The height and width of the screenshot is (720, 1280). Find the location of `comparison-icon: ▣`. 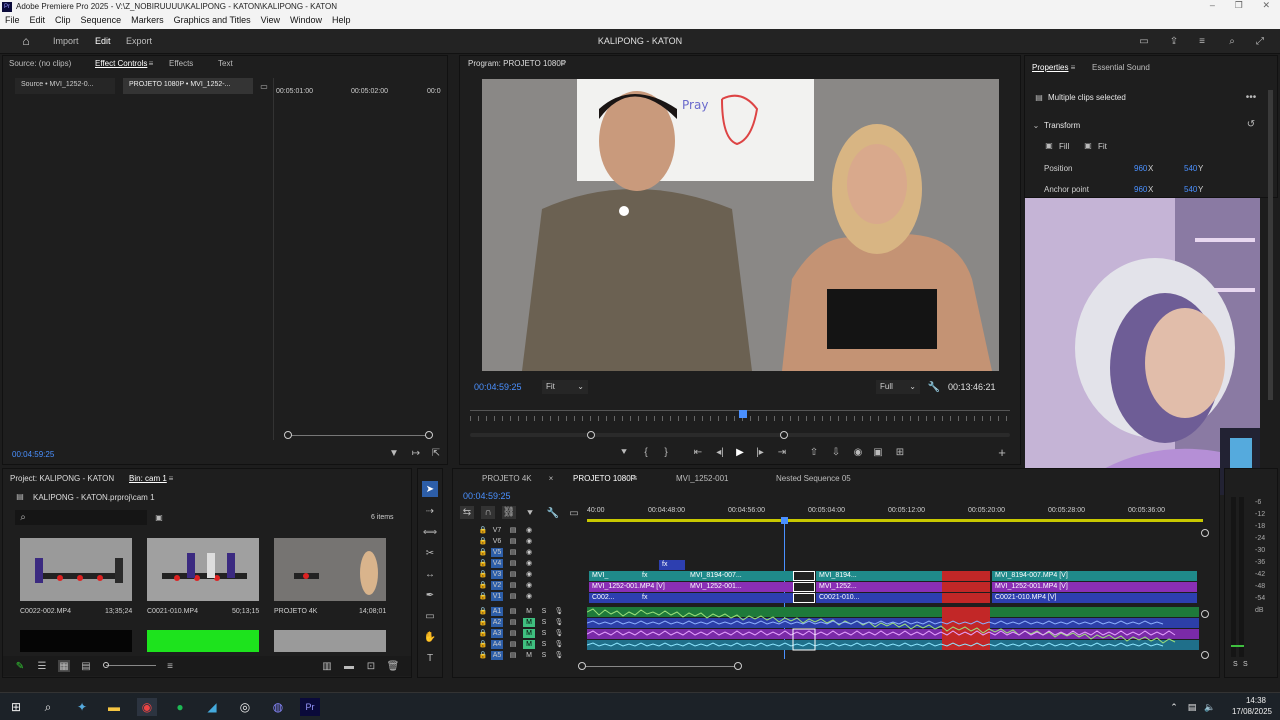

comparison-icon: ▣ is located at coordinates (878, 452).